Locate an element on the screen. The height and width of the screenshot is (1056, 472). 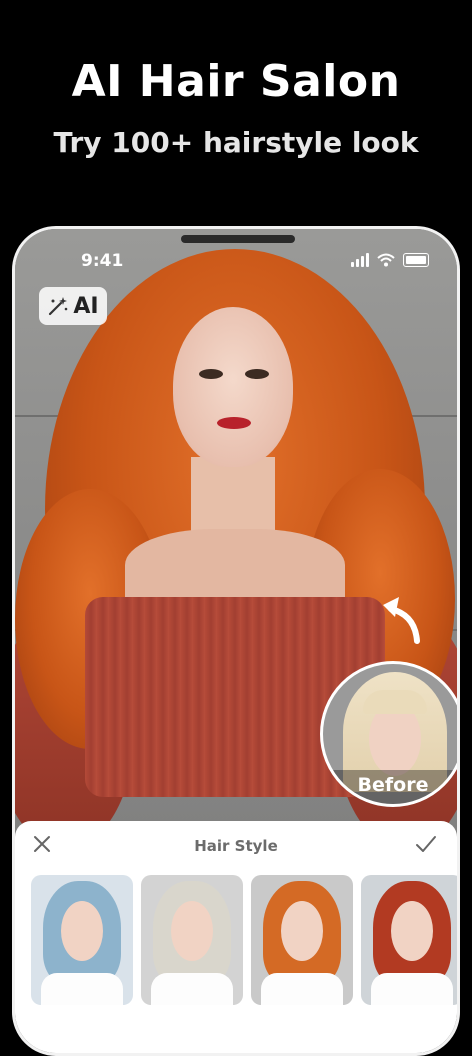
magic-wand-icon is located at coordinates (58, 306).